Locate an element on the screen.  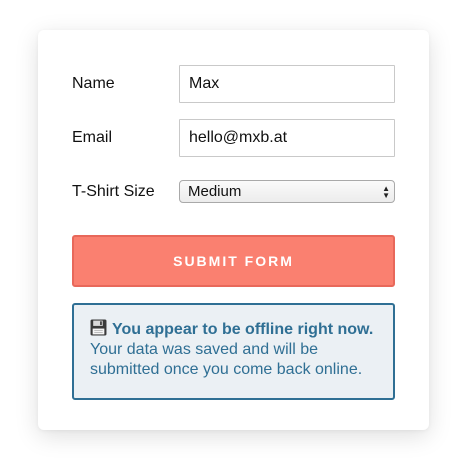
email-row: Email is located at coordinates (233, 138).